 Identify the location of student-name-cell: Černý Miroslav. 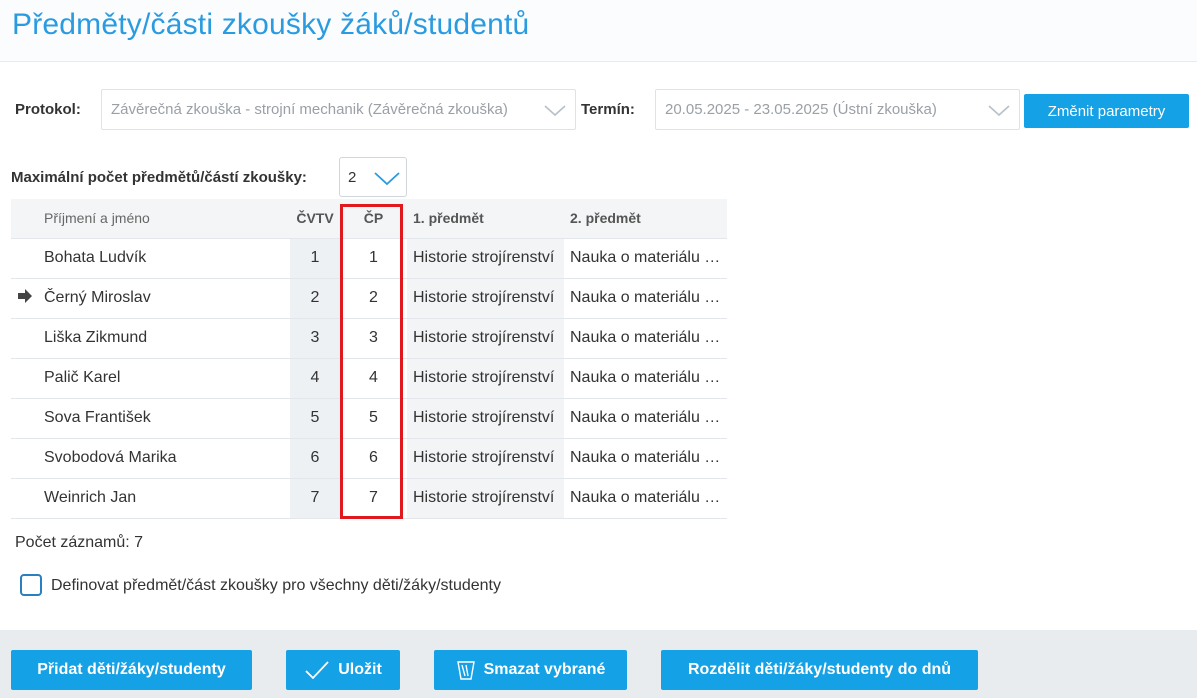
(164, 298).